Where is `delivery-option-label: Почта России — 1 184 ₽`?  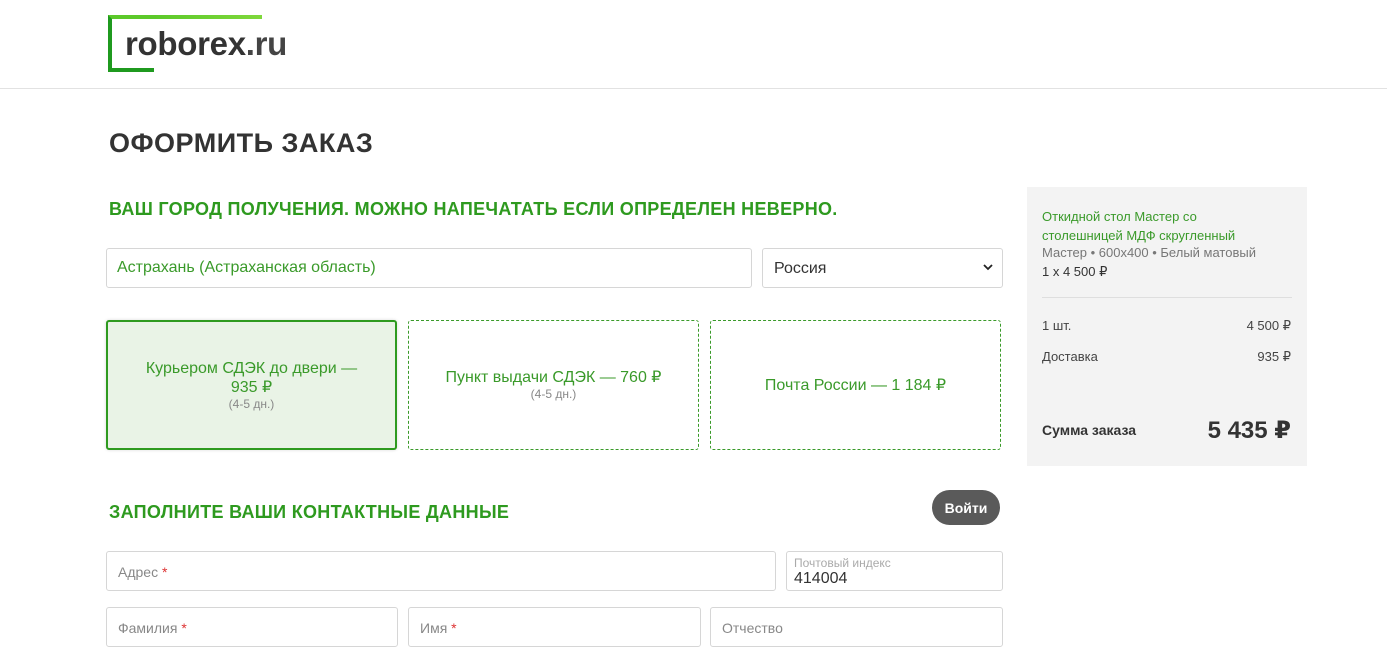 delivery-option-label: Почта России — 1 184 ₽ is located at coordinates (855, 385).